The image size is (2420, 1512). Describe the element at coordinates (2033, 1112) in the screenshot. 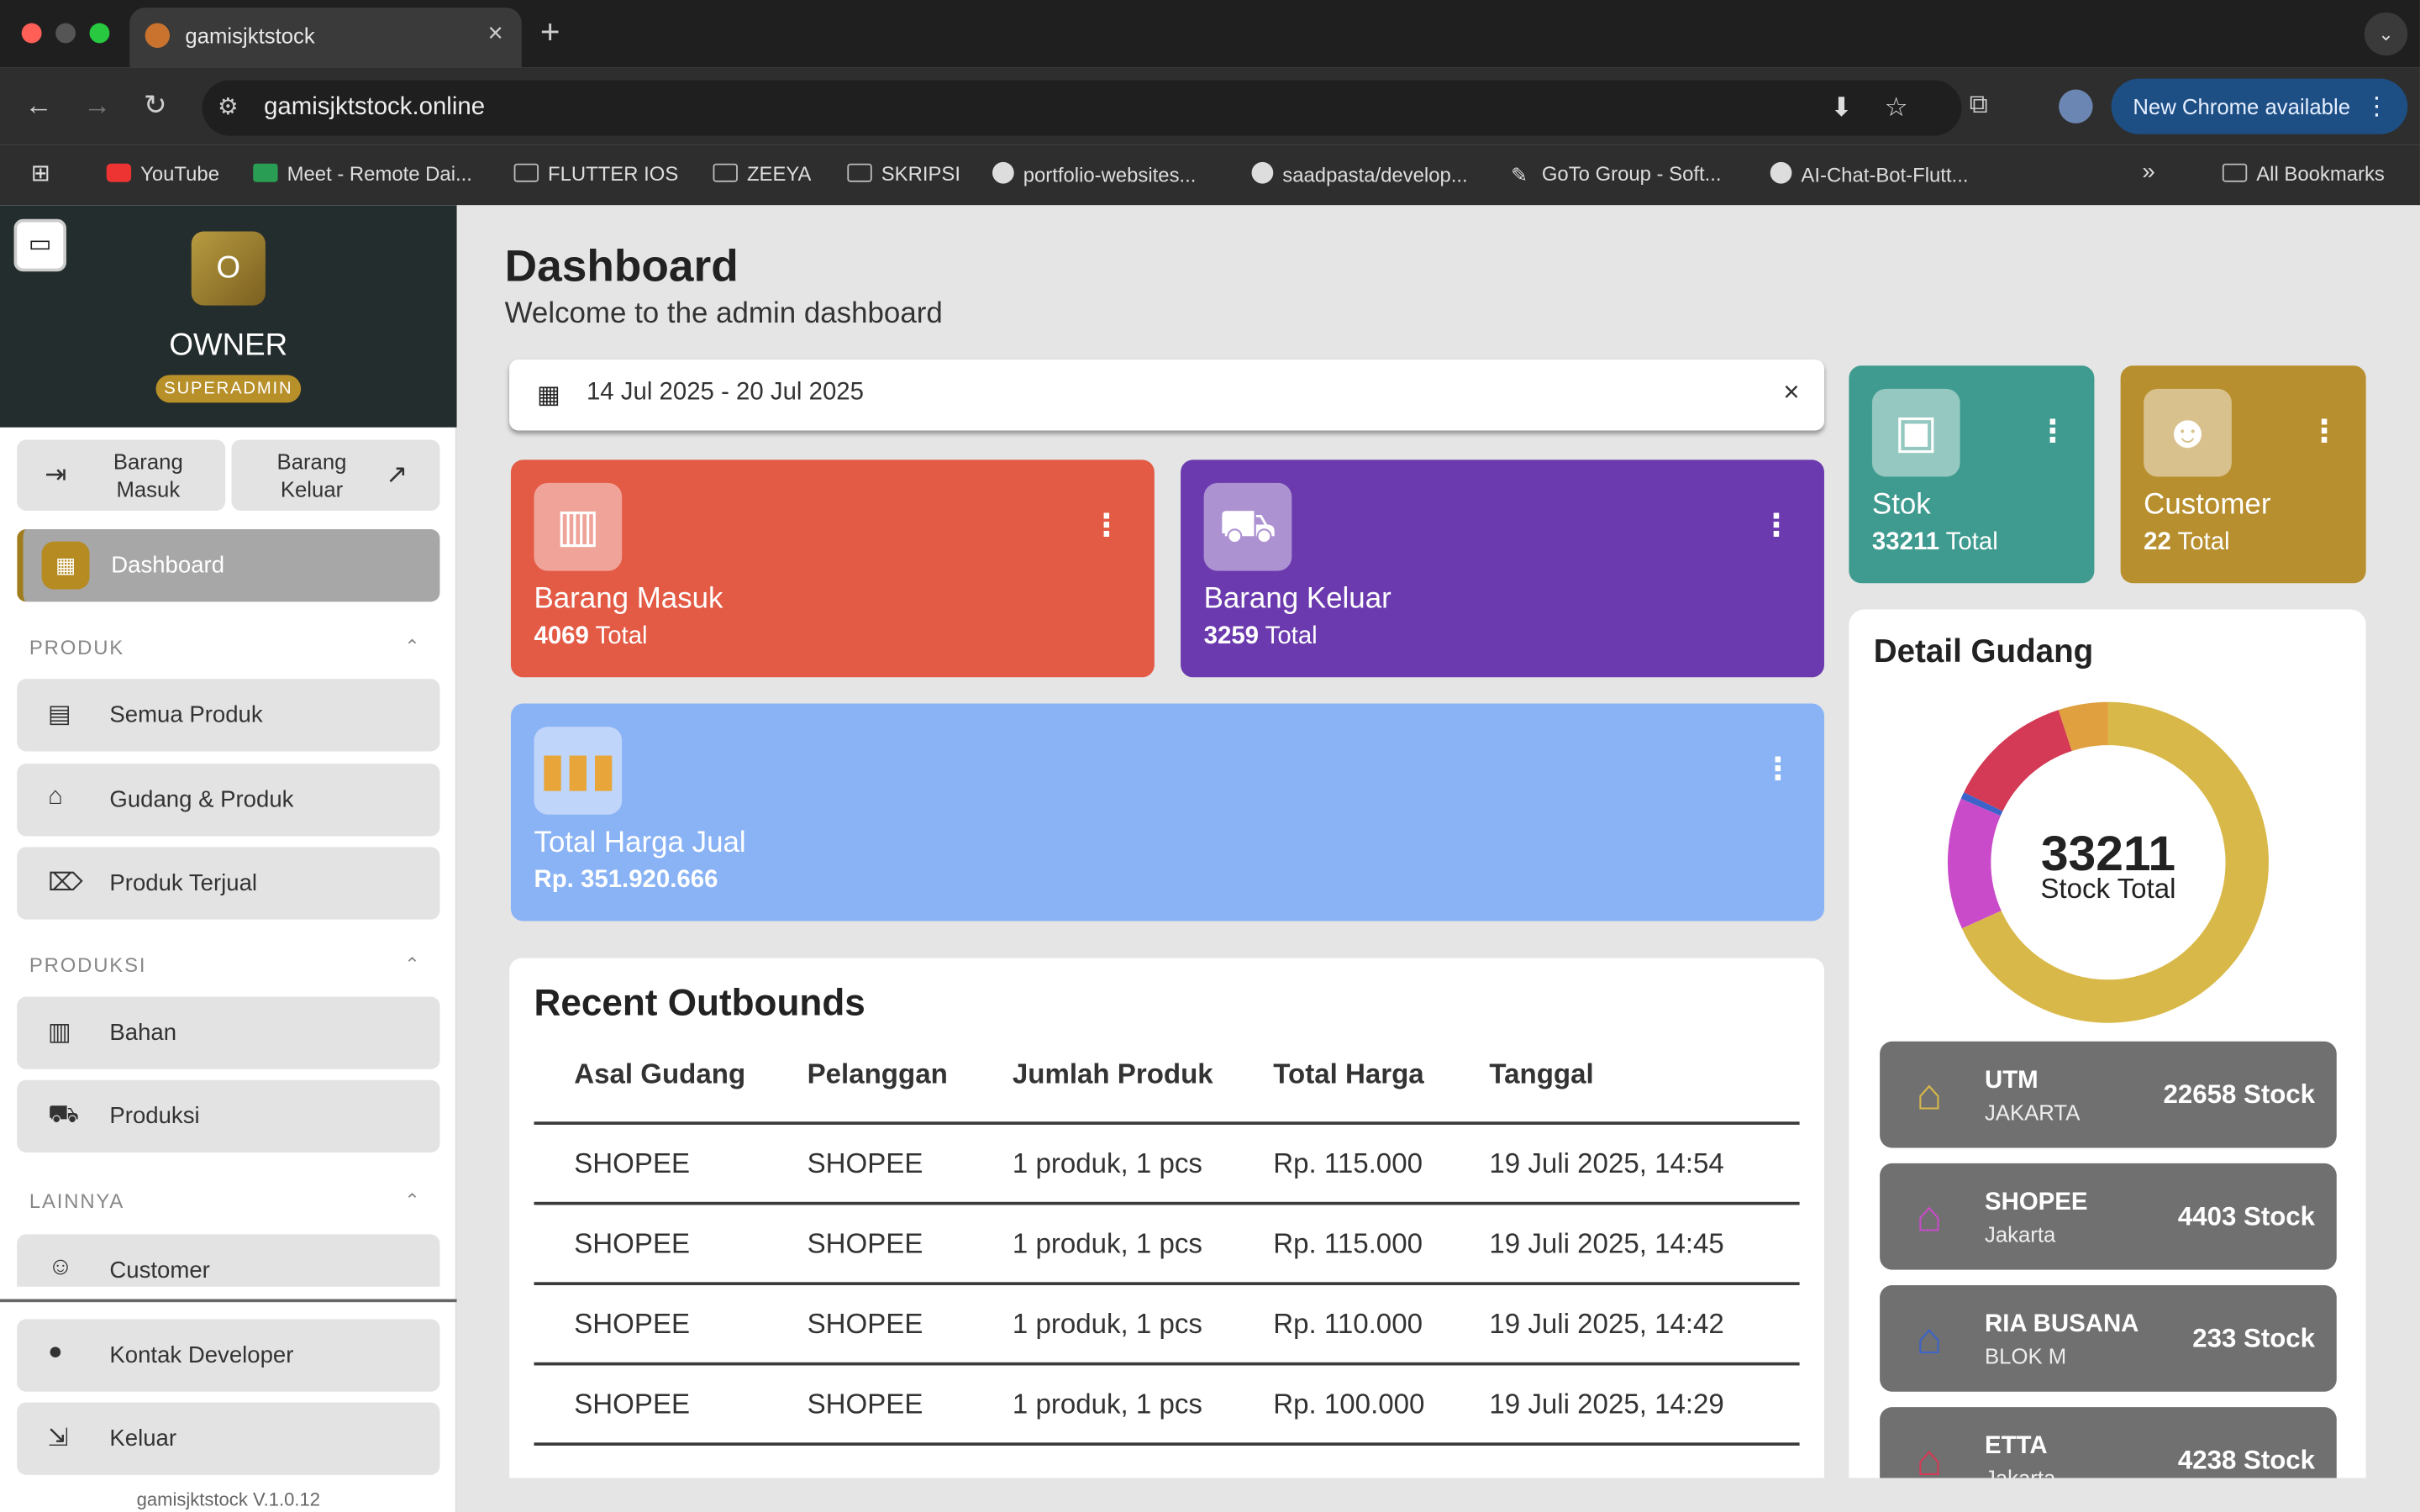

I see `warehouse-city: JAKARTA` at that location.